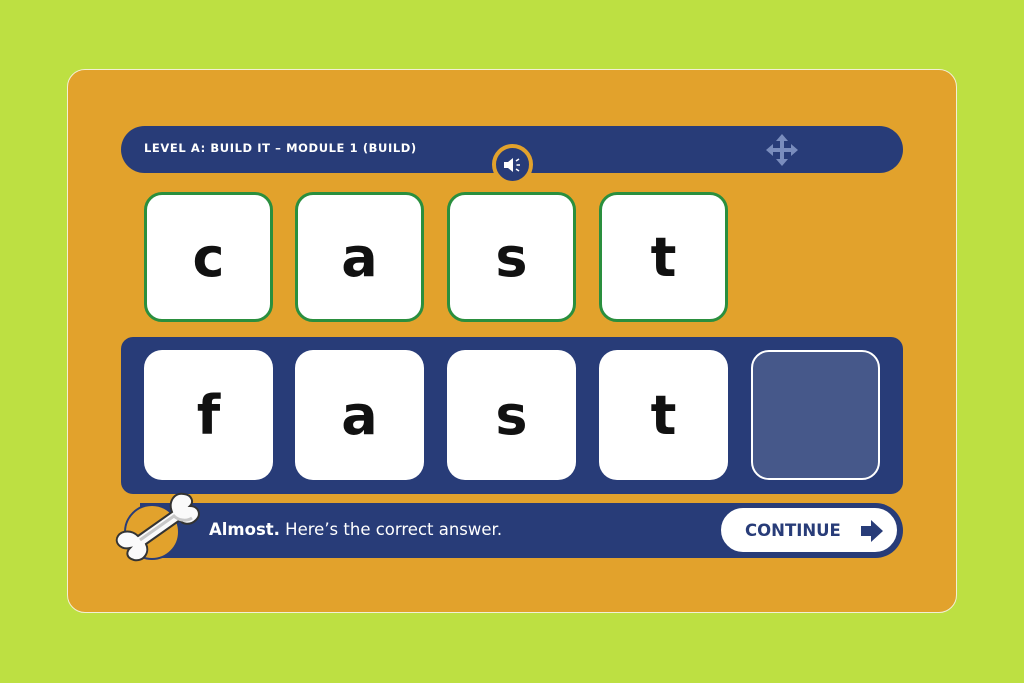  Describe the element at coordinates (511, 257) in the screenshot. I see `target-letter-tile: s` at that location.